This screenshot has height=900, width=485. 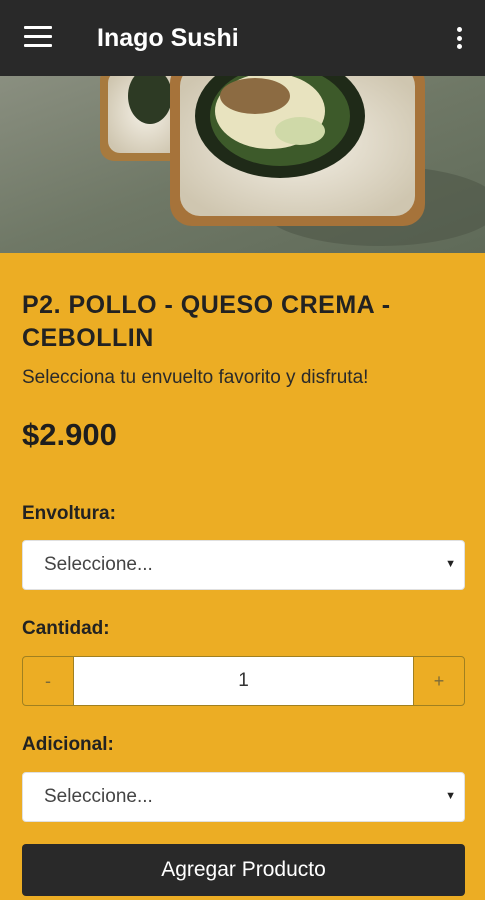 What do you see at coordinates (243, 565) in the screenshot?
I see `envoltura-select: Seleccione... ▼` at bounding box center [243, 565].